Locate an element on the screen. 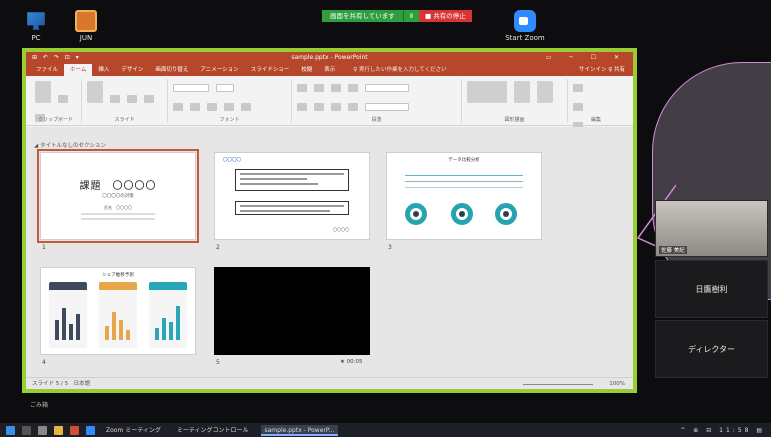  desktop-icon-label: Start Zoom is located at coordinates (525, 38).